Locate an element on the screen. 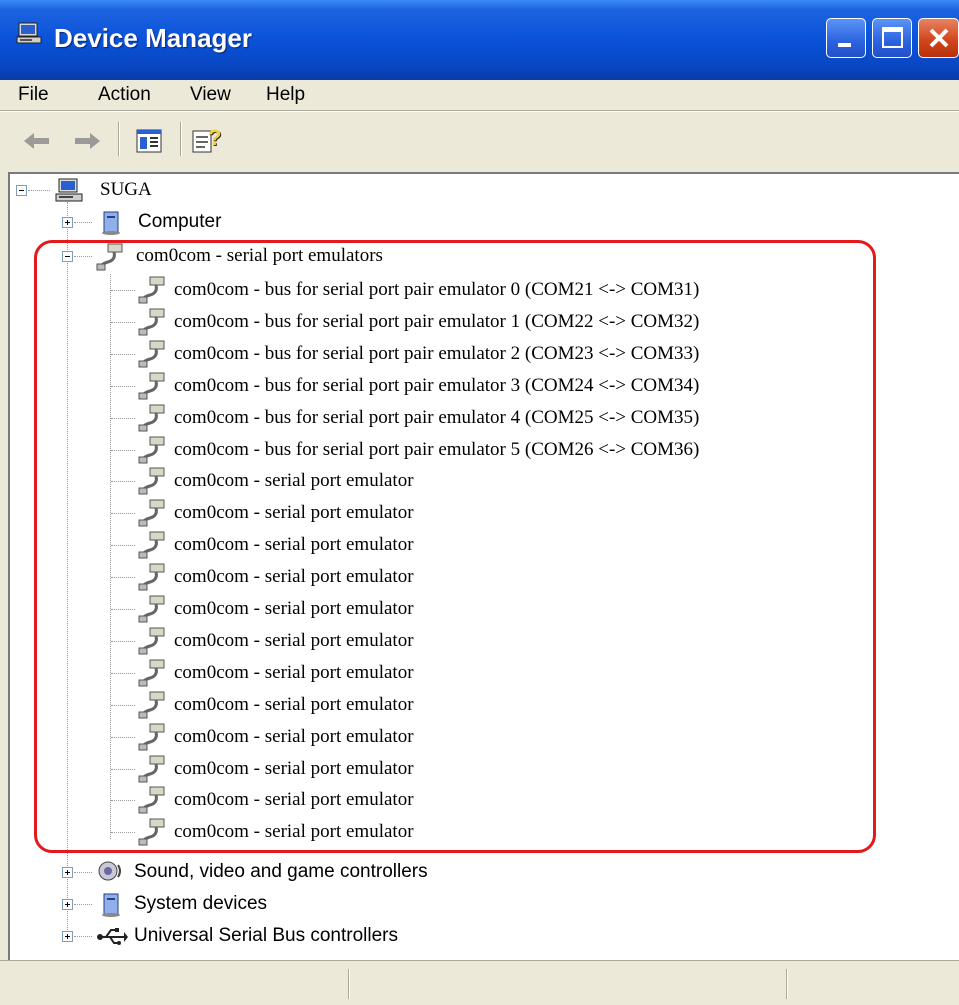  tree-label-root: SUGA is located at coordinates (126, 189).